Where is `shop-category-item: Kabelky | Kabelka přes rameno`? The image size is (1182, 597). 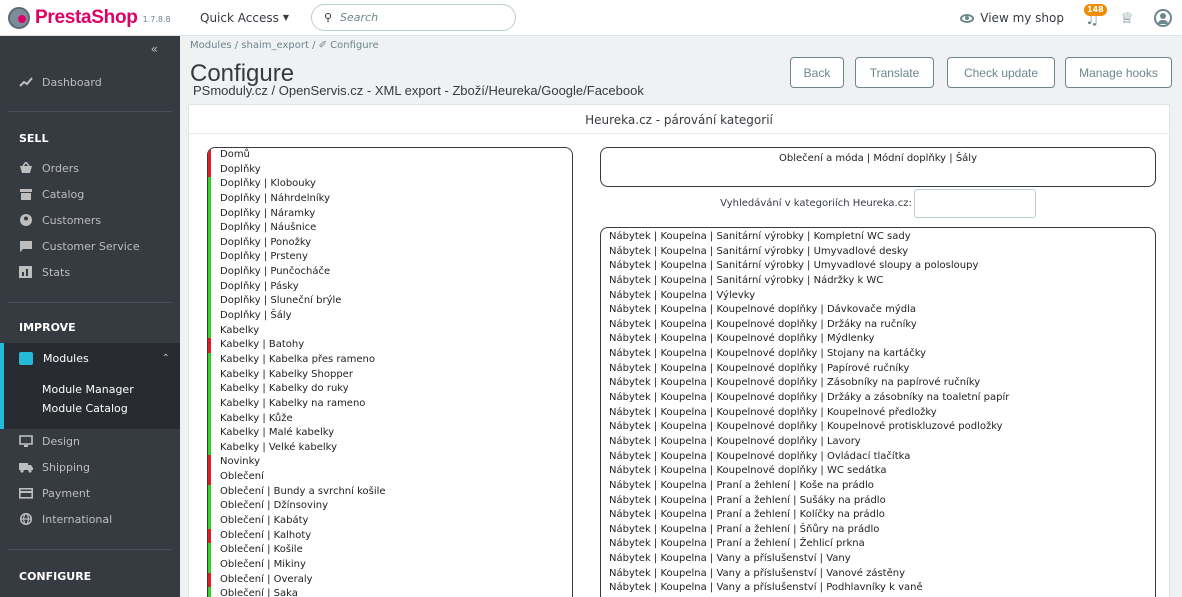 shop-category-item: Kabelky | Kabelka přes rameno is located at coordinates (390, 360).